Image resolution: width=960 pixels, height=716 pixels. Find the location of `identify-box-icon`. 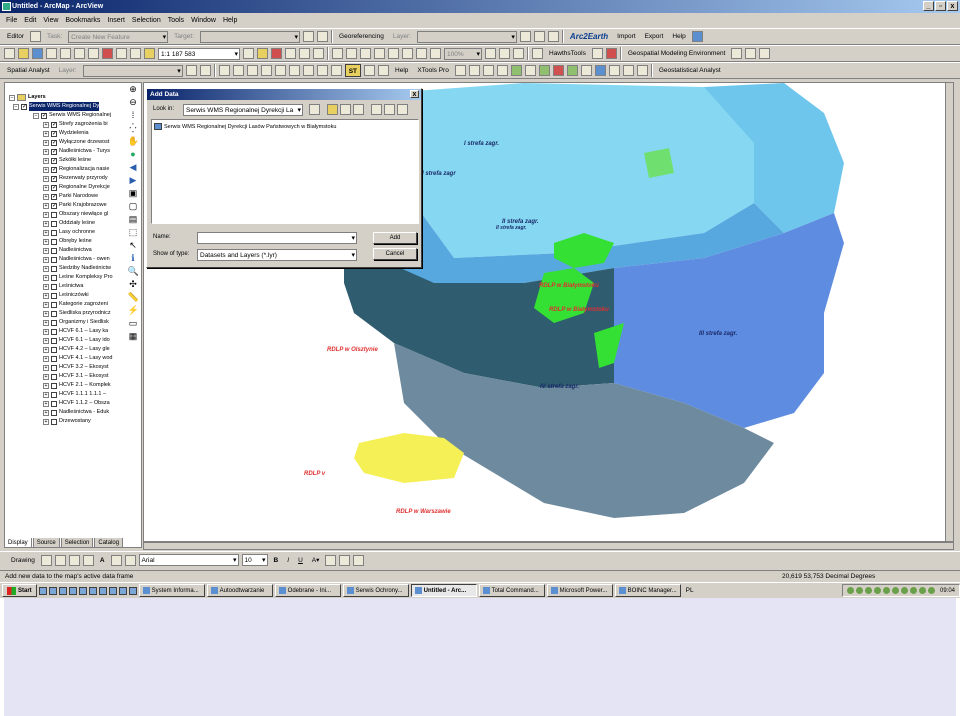

identify-box-icon is located at coordinates (765, 53).